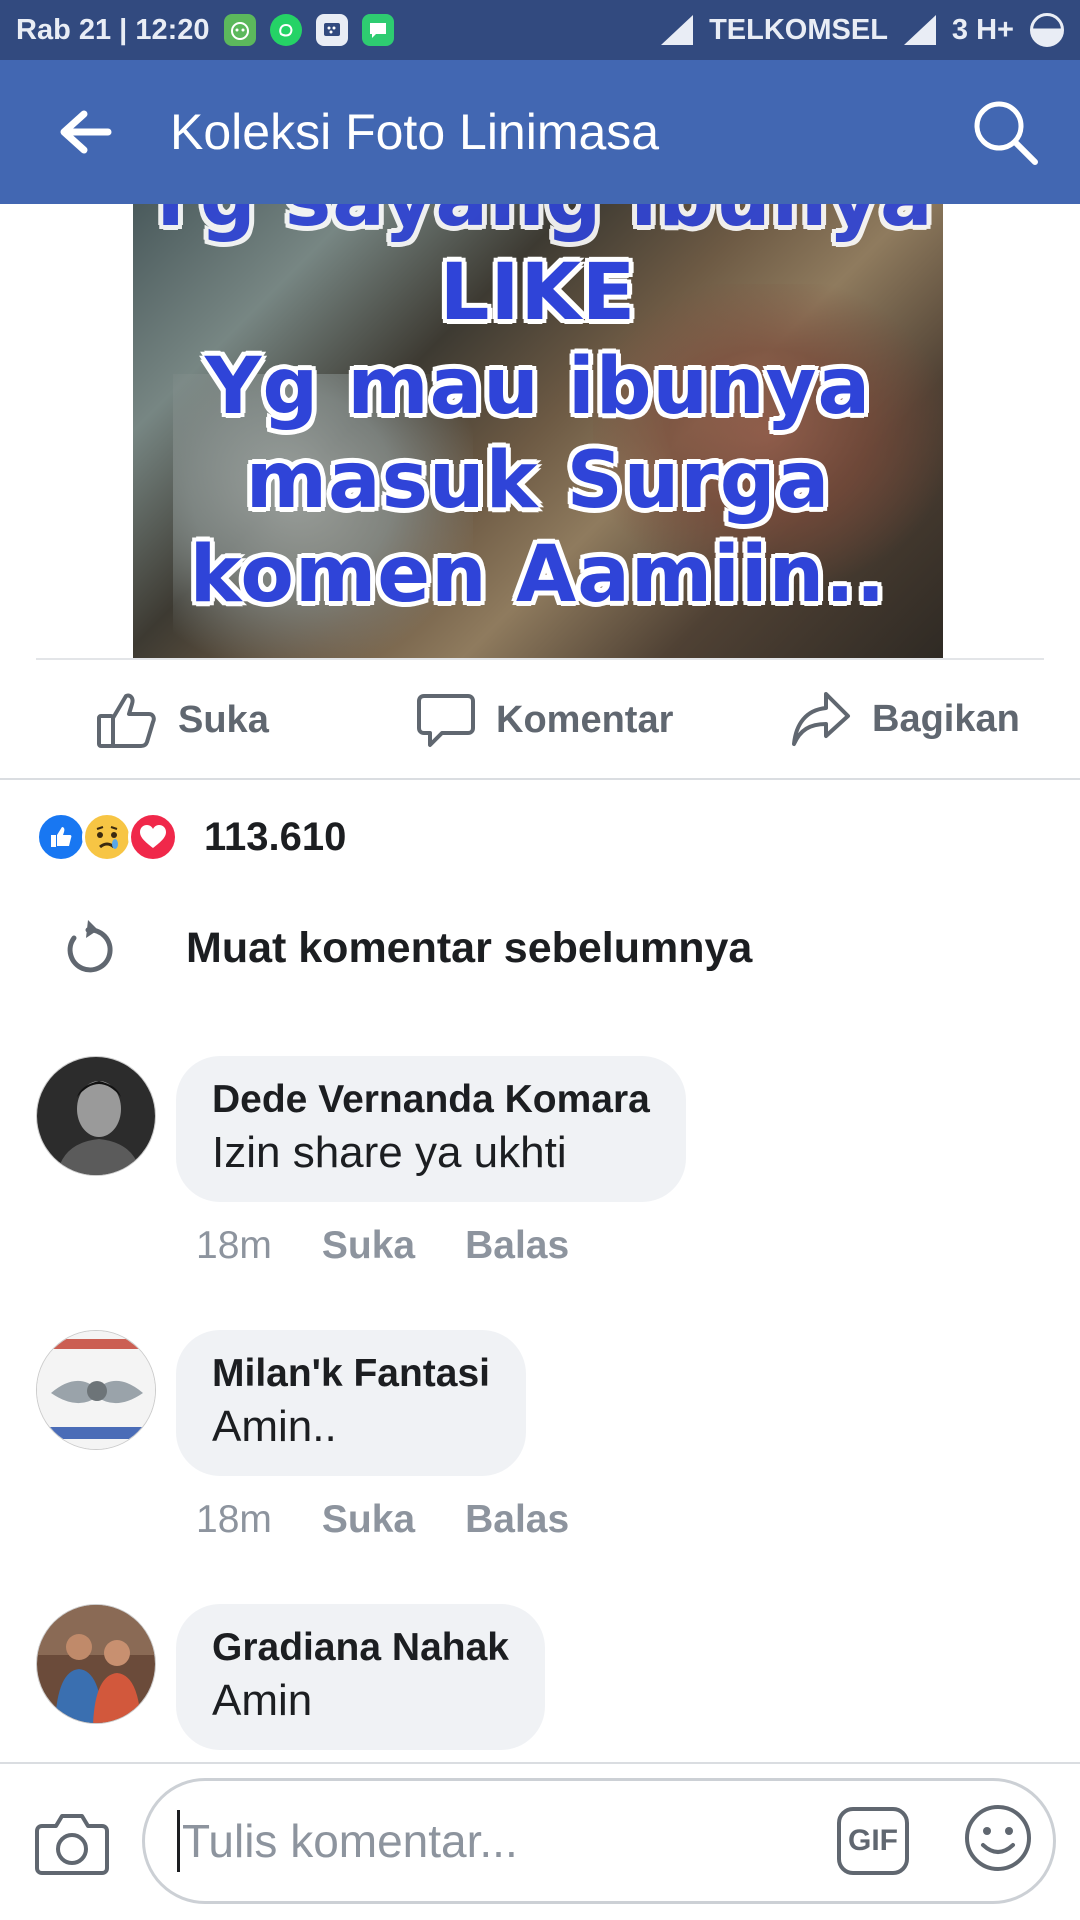  I want to click on status-bar: Rab 21 | 12:20 TELKOMSEL 3 H+, so click(540, 30).